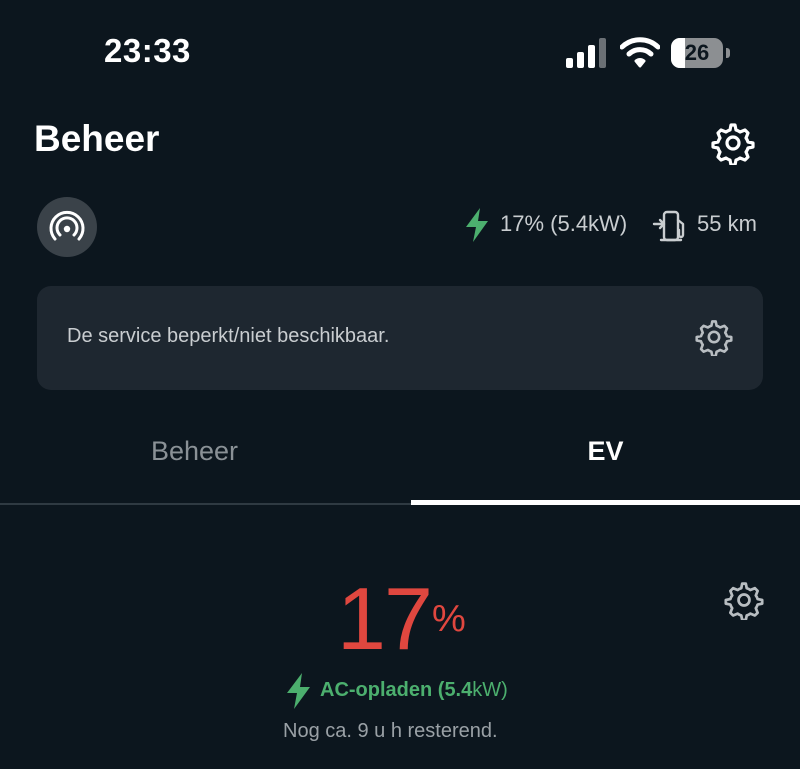 Image resolution: width=800 pixels, height=769 pixels. Describe the element at coordinates (449, 619) in the screenshot. I see `battery-soc-unit: %` at that location.